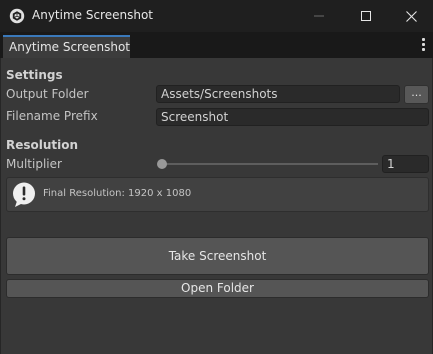 The width and height of the screenshot is (433, 354). I want to click on tab-strip: Anytime Screenshot, so click(216, 45).